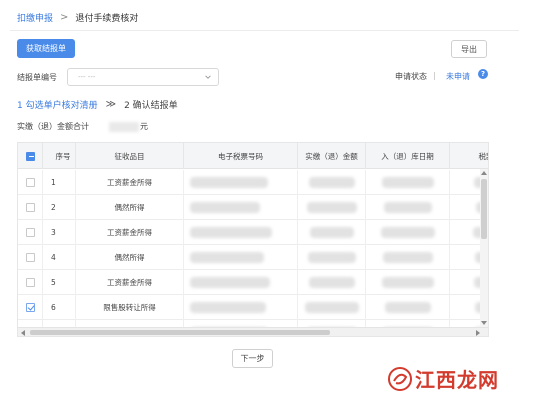 The height and width of the screenshot is (407, 546). I want to click on scroll-right-arrow-icon, so click(478, 333).